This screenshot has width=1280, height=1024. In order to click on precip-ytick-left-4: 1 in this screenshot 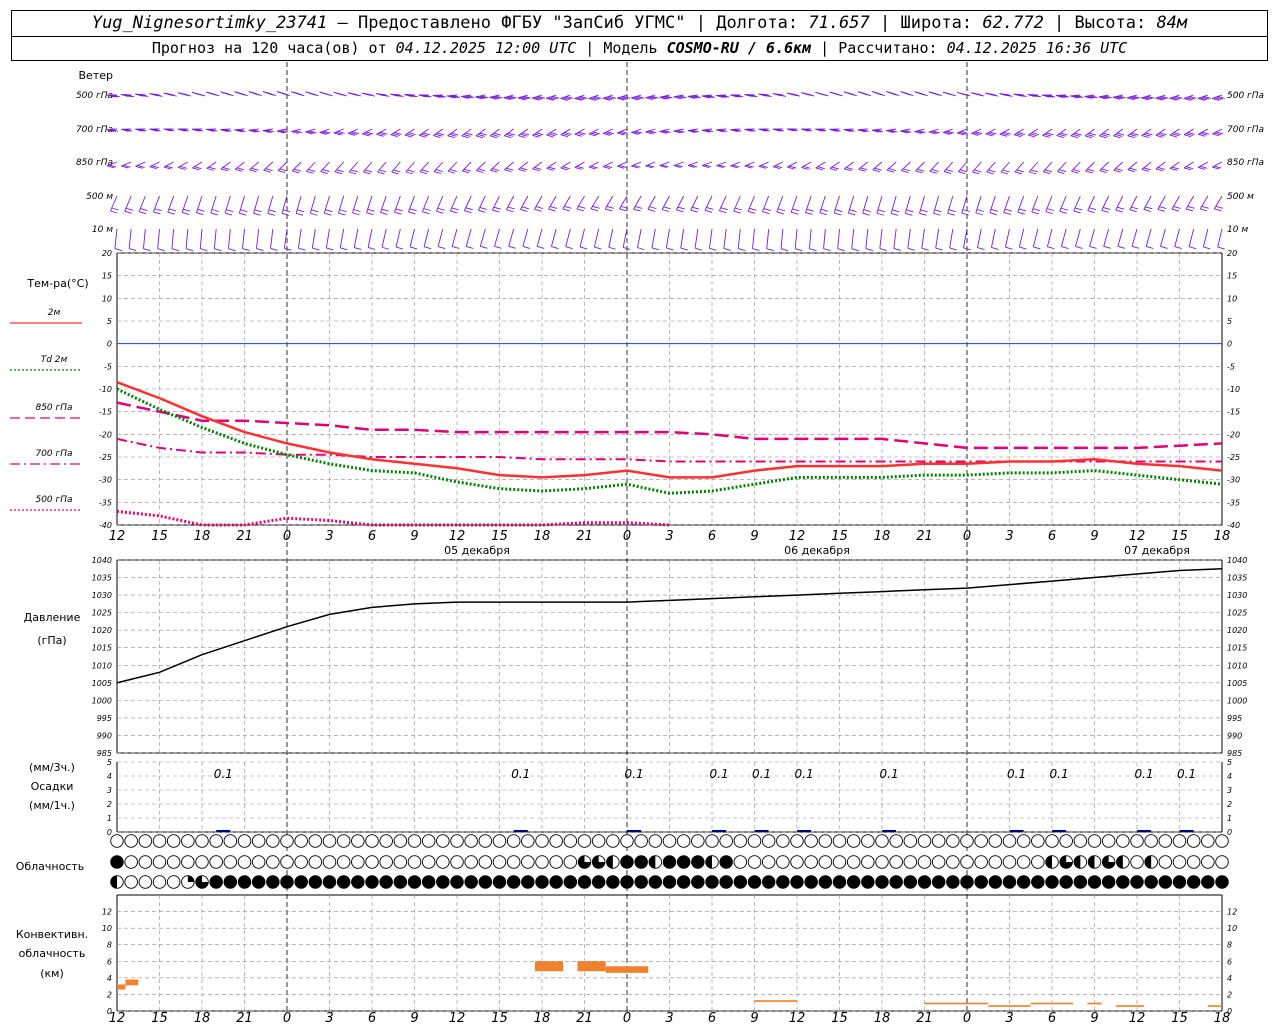, I will do `click(109, 818)`.